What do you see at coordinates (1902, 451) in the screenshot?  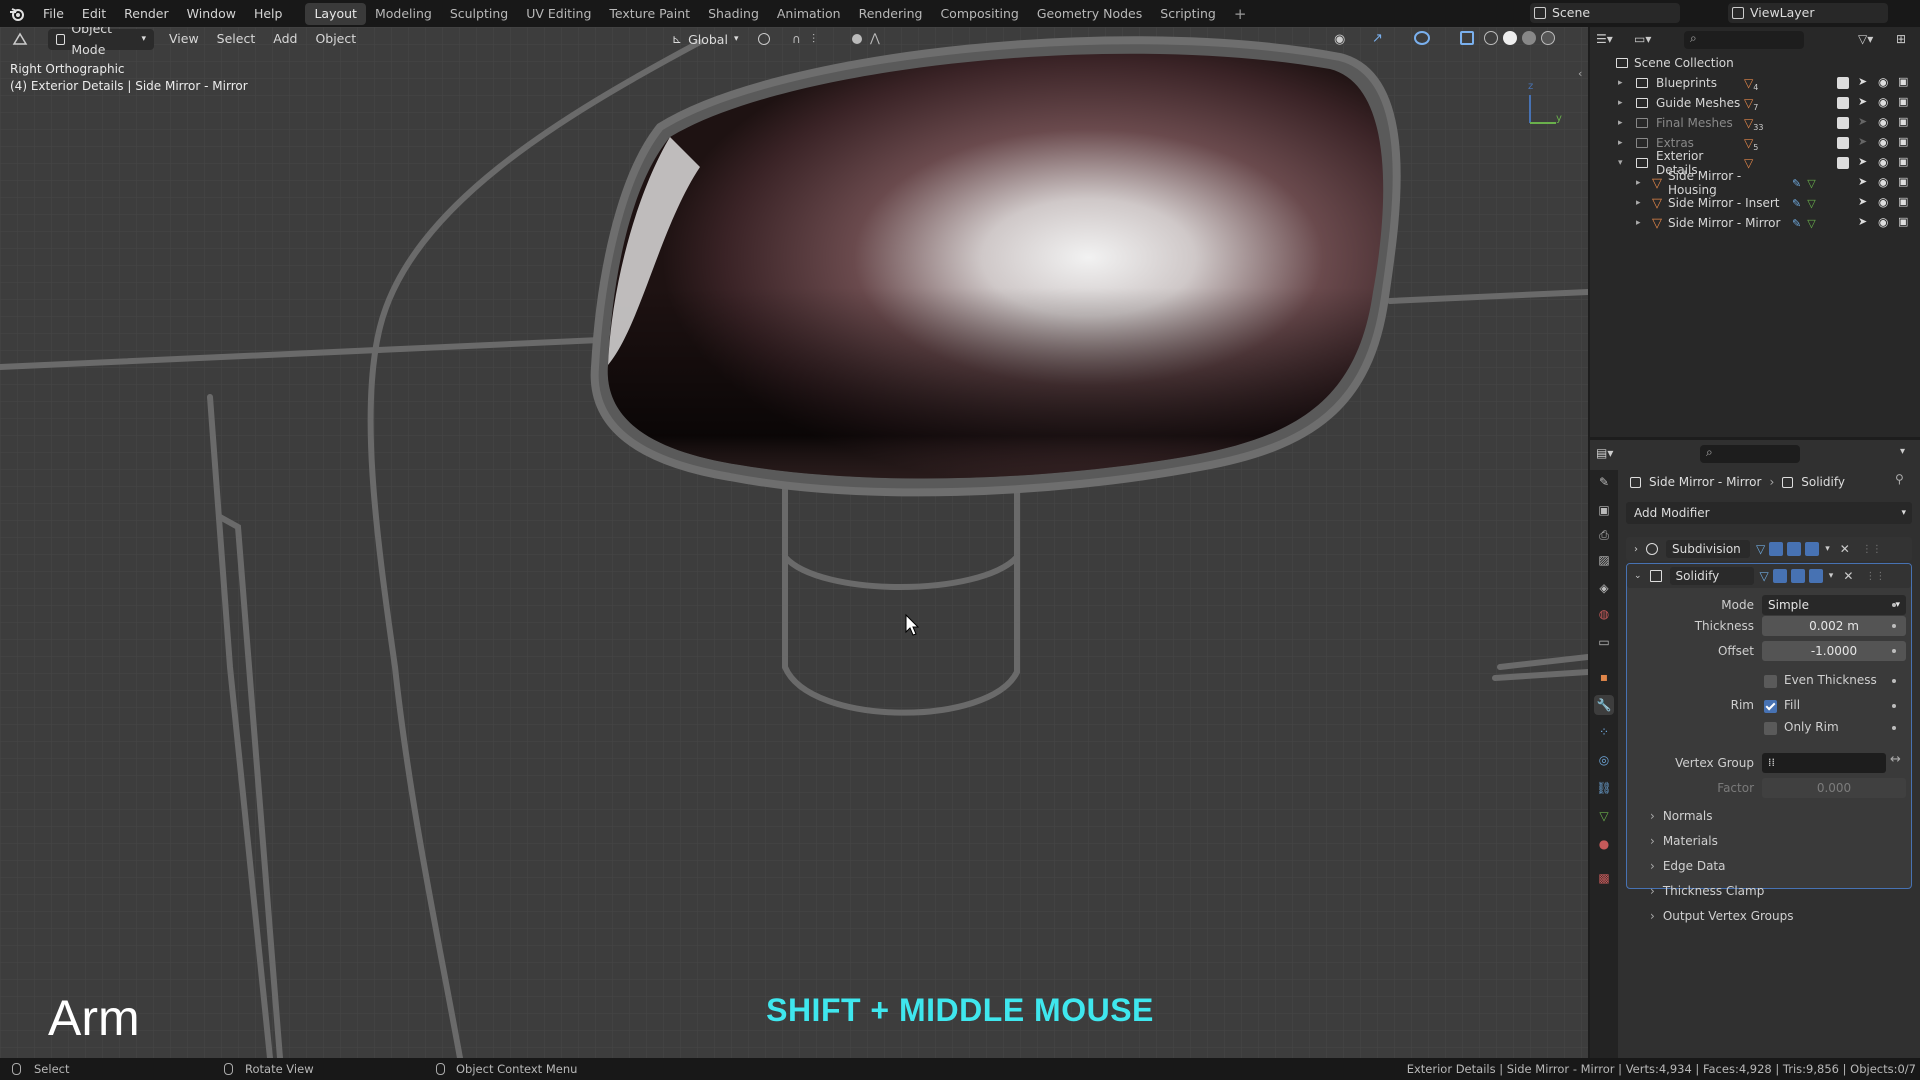 I see `options-chevron-icon: ▾` at bounding box center [1902, 451].